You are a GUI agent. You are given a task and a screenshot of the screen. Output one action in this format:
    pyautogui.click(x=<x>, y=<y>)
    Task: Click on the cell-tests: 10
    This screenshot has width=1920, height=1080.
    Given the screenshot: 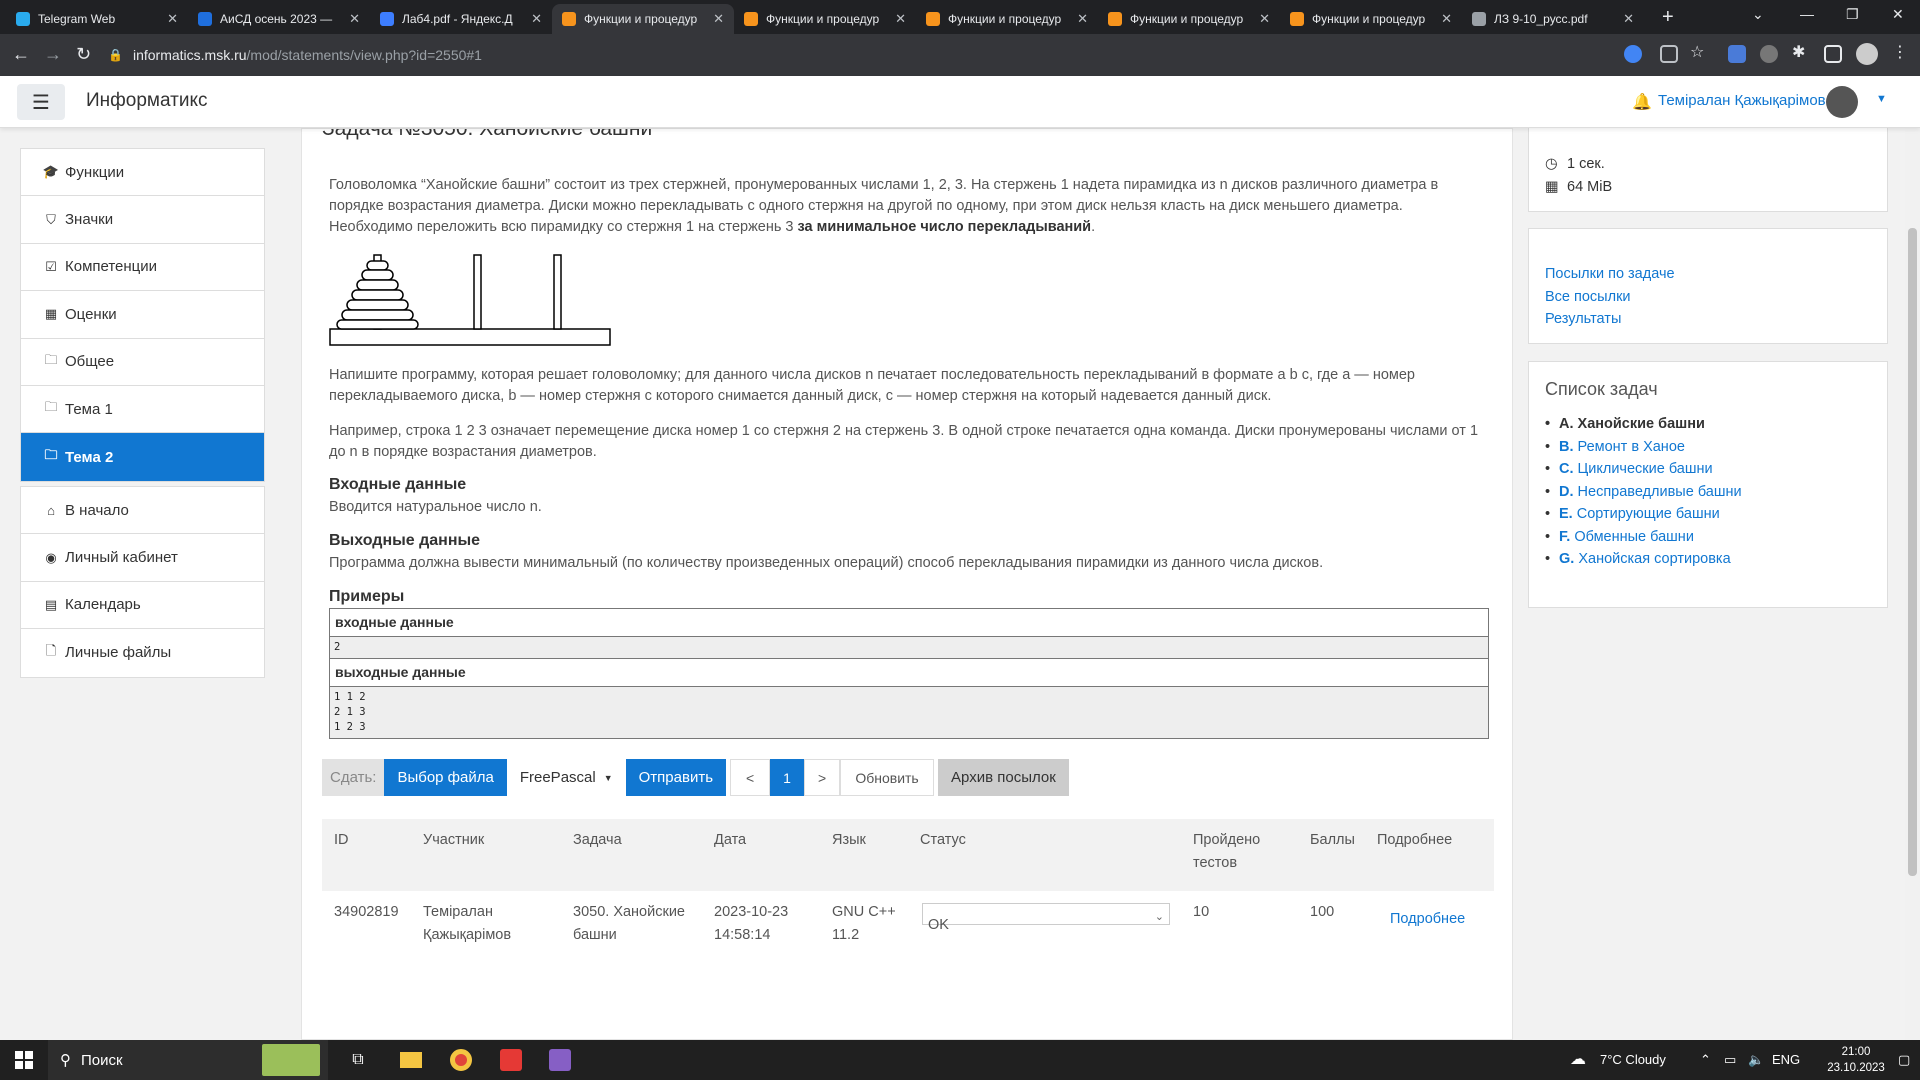 What is the action you would take?
    pyautogui.click(x=1201, y=912)
    